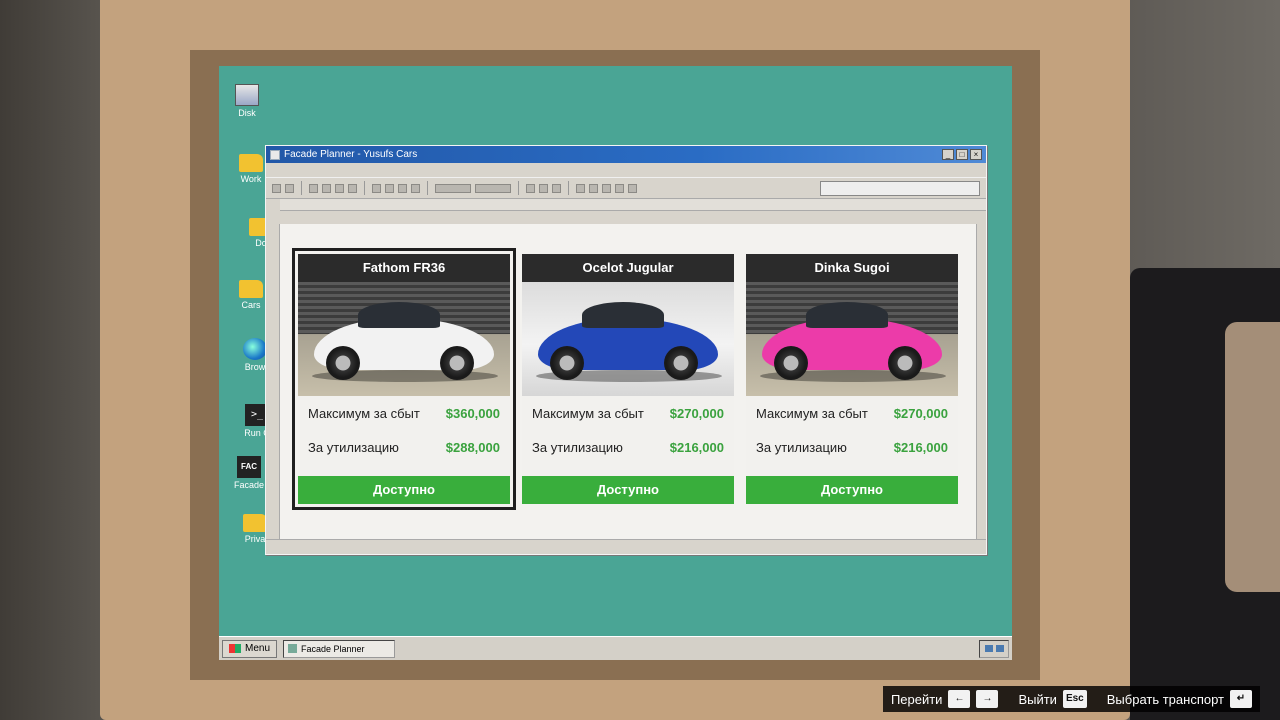 The height and width of the screenshot is (720, 1280). I want to click on link-icon, so click(402, 188).